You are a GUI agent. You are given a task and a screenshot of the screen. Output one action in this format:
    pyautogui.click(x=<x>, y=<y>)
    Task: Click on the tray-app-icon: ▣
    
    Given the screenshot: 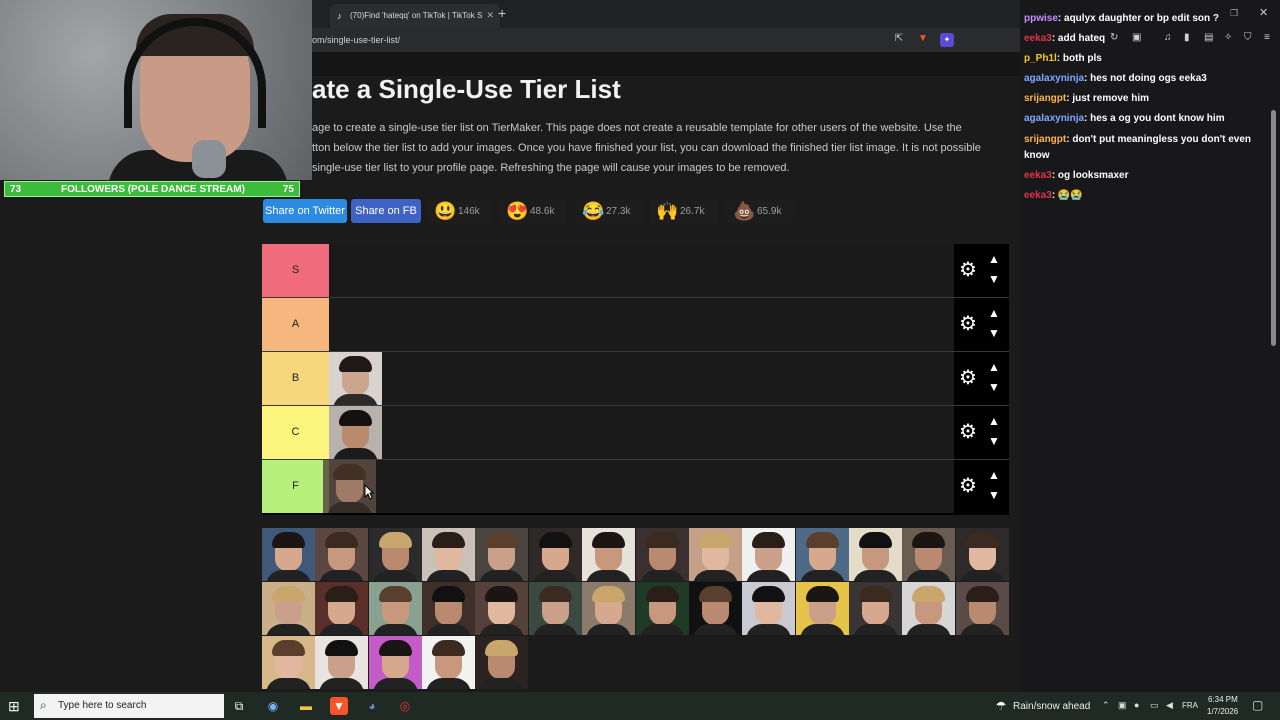 What is the action you would take?
    pyautogui.click(x=1122, y=705)
    